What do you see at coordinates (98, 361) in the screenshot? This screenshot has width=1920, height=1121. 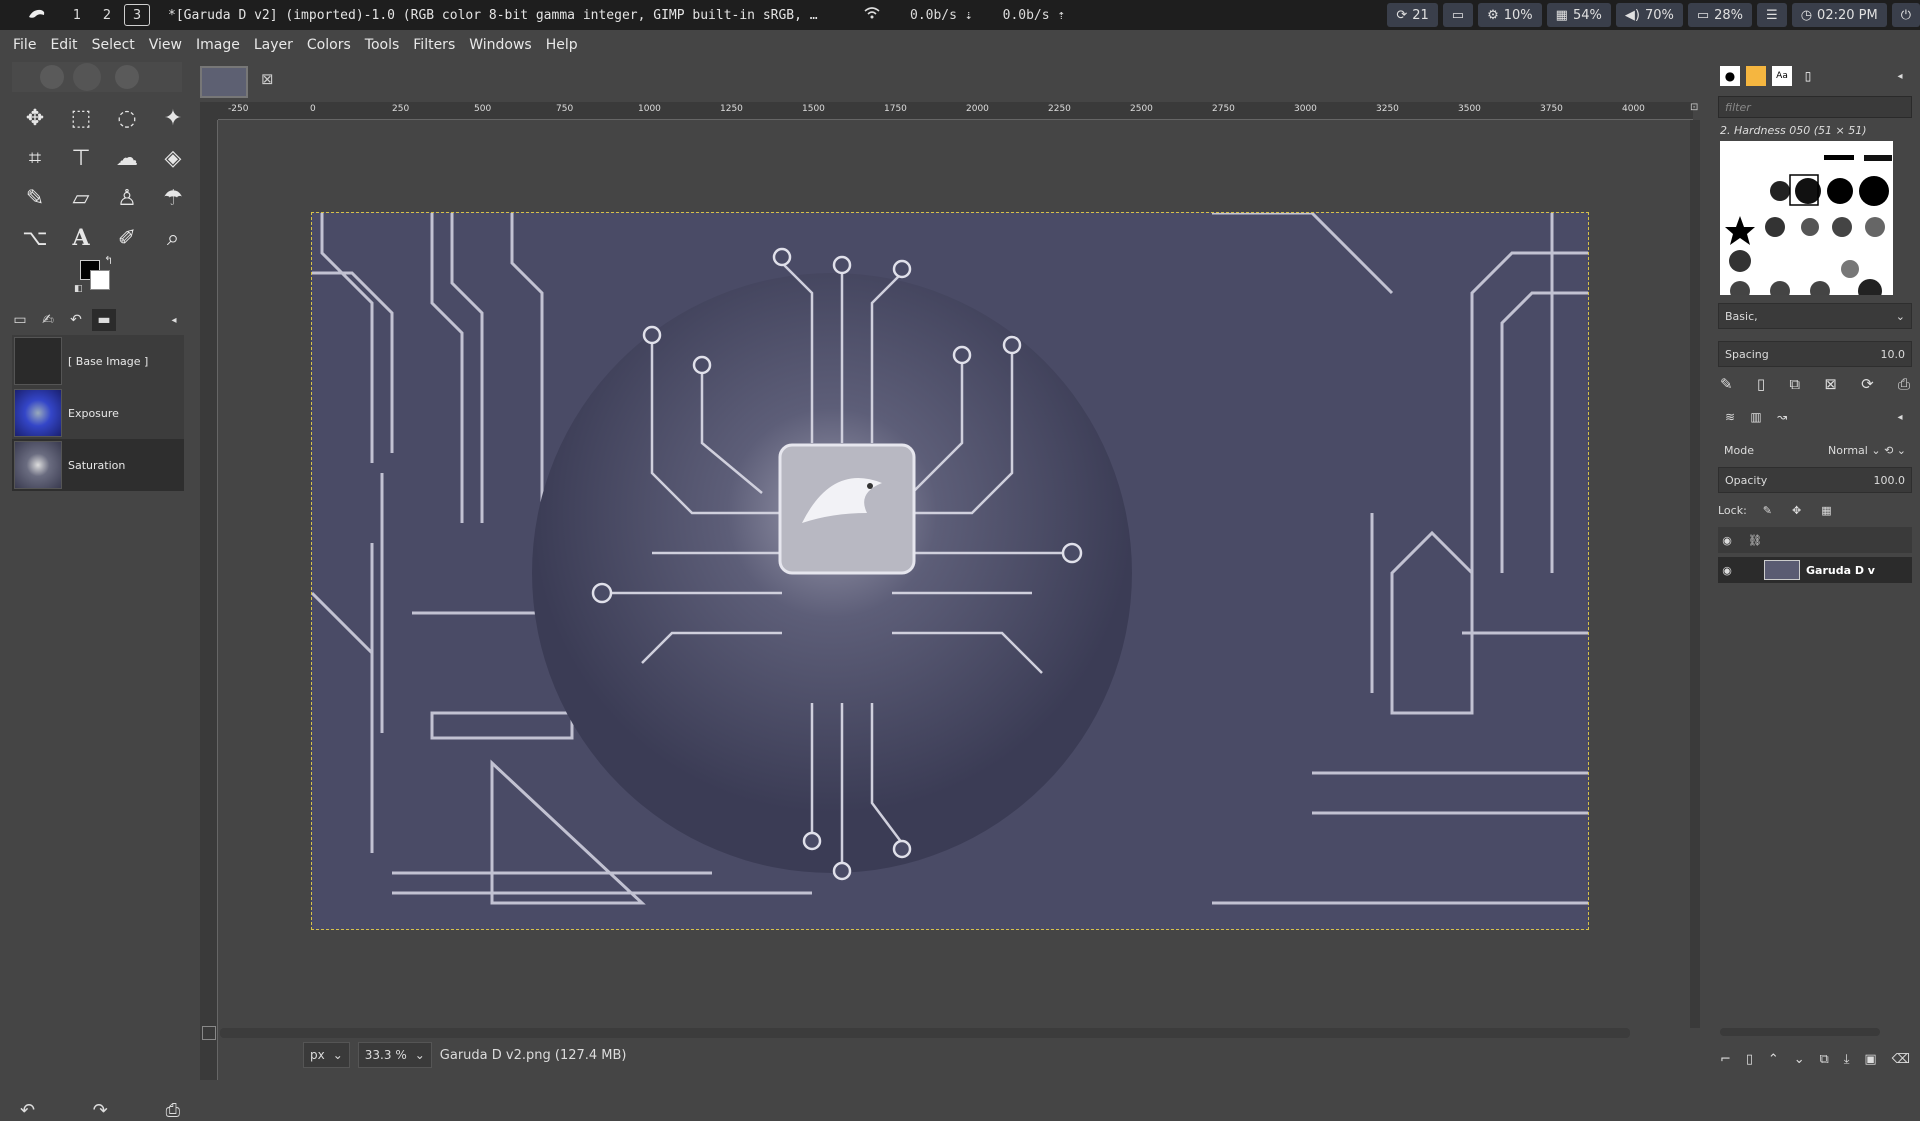 I see `list-item: [ Base Image ]` at bounding box center [98, 361].